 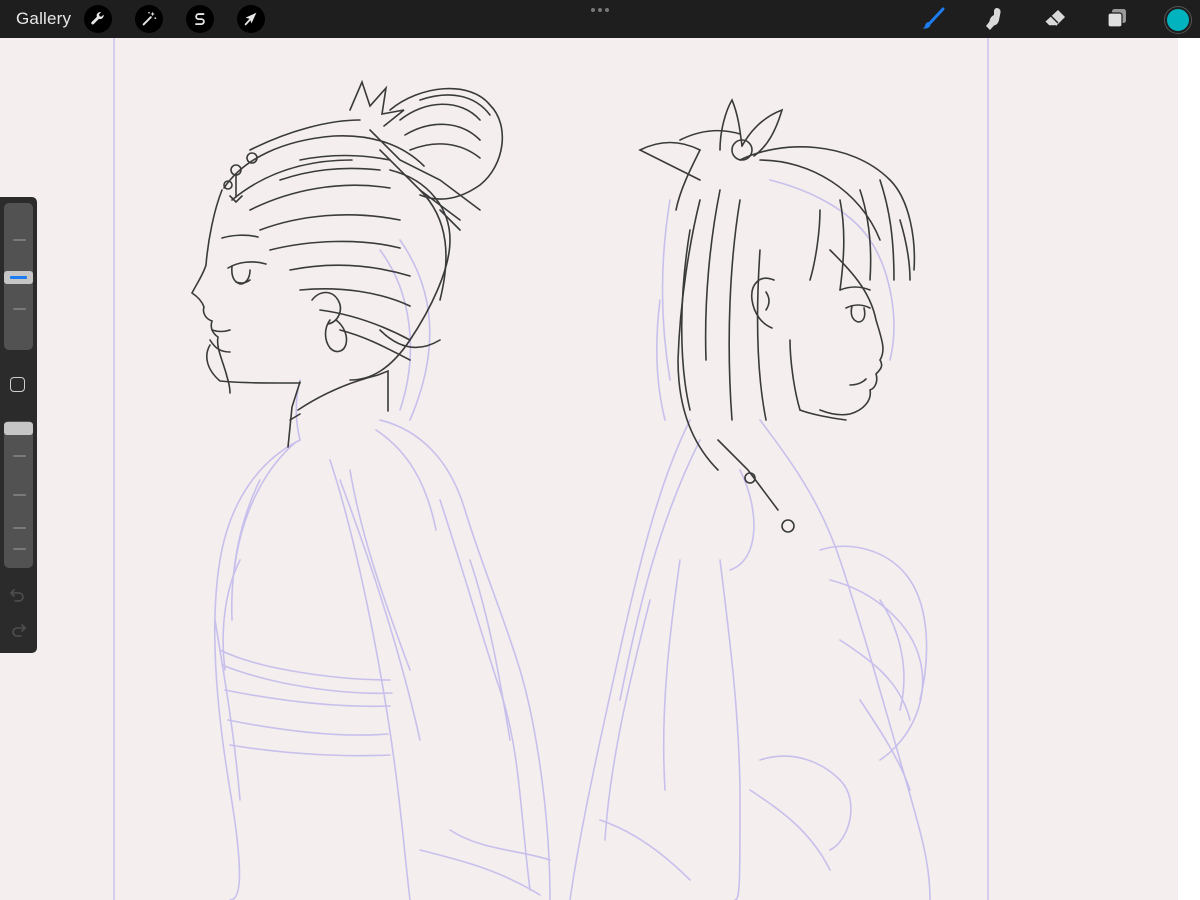 I want to click on arrow-cursor-icon, so click(x=250, y=19).